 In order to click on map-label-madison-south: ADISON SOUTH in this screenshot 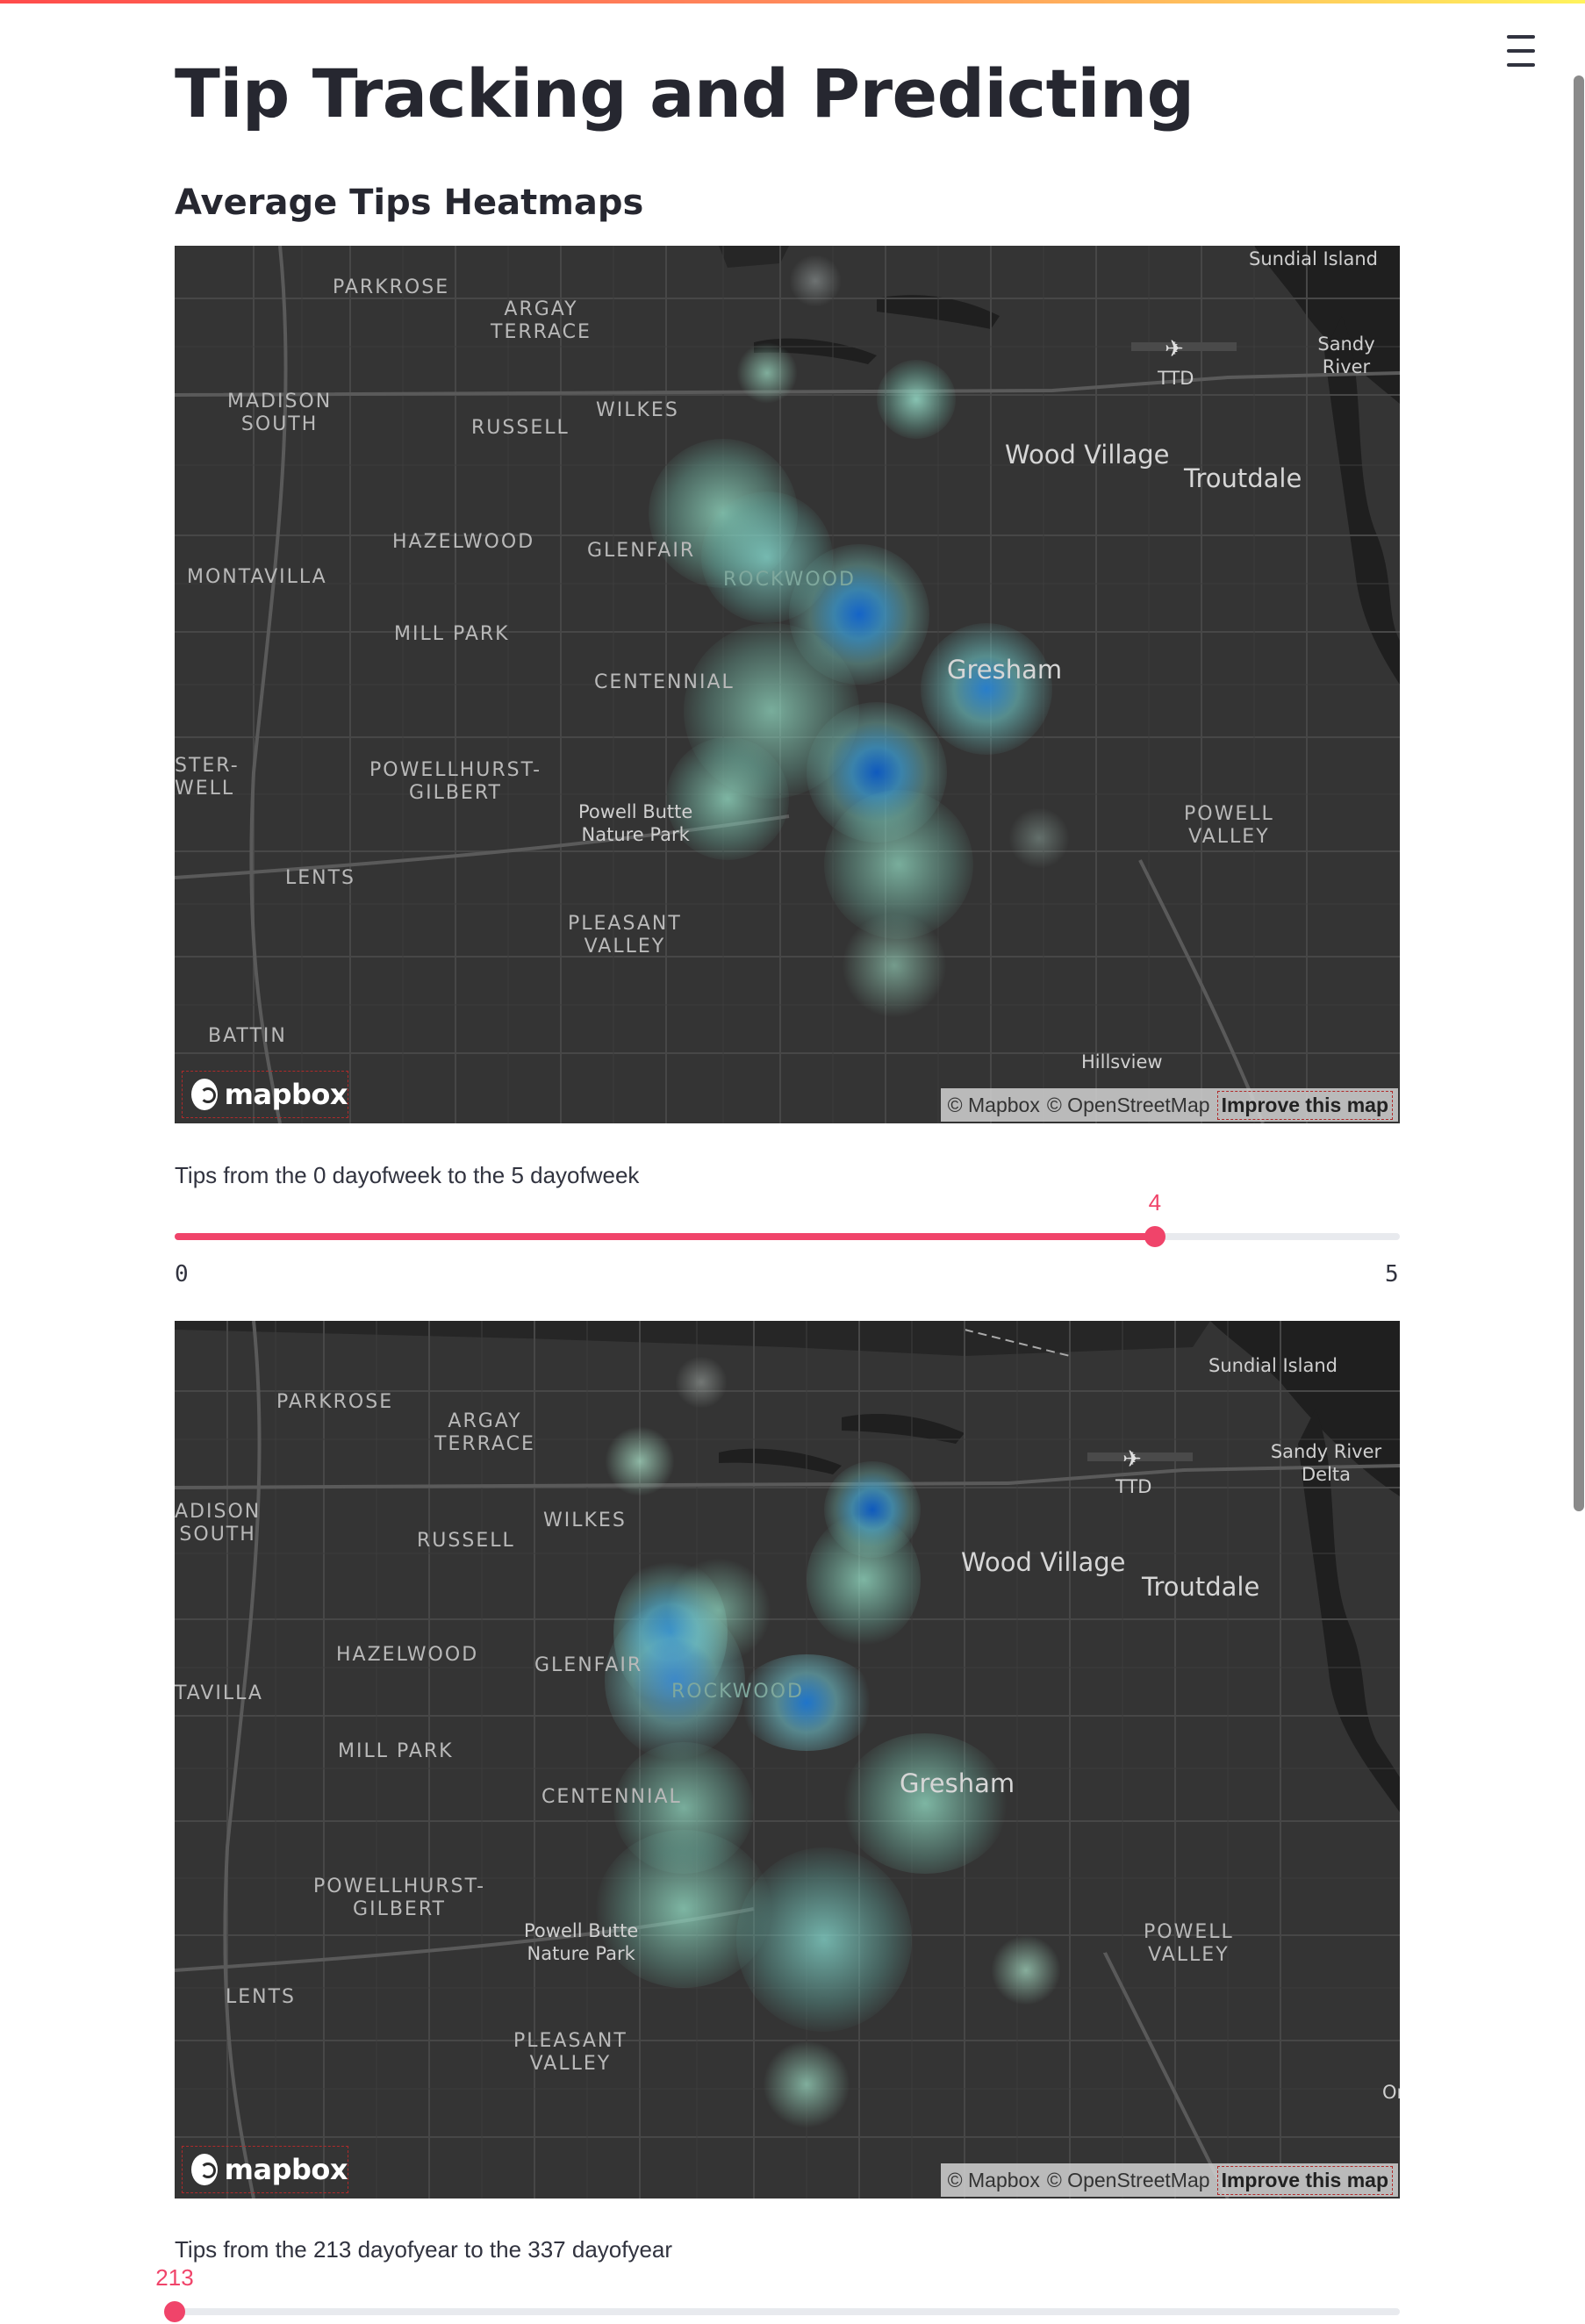, I will do `click(218, 1523)`.